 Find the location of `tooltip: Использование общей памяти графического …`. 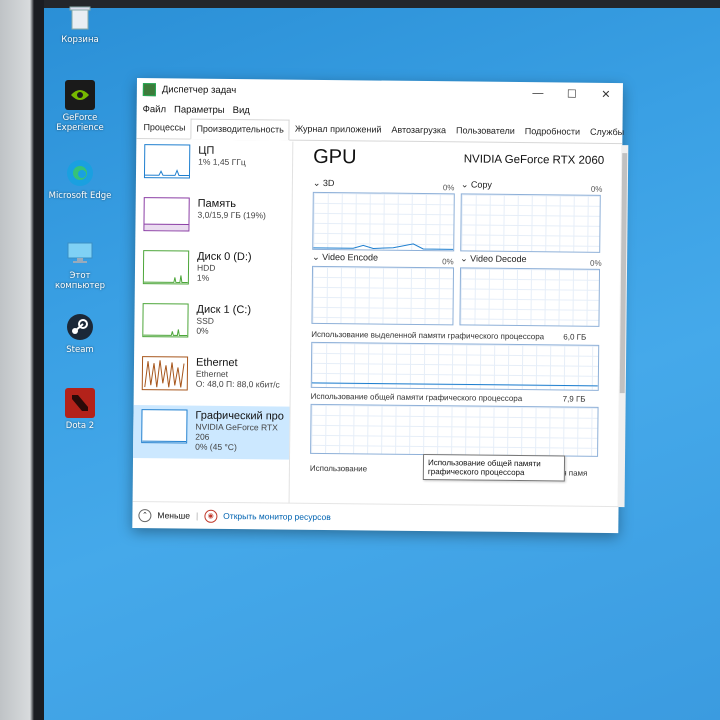

tooltip: Использование общей памяти графического … is located at coordinates (494, 468).